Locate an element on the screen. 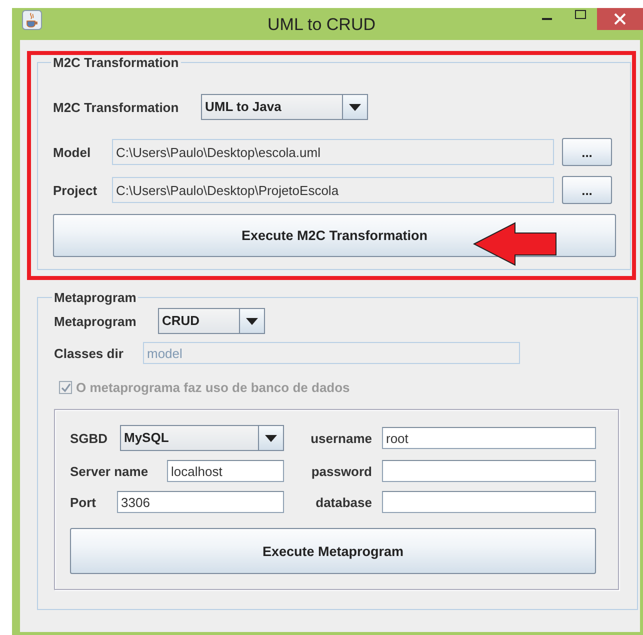  group-title: M2C Transformation is located at coordinates (116, 62).